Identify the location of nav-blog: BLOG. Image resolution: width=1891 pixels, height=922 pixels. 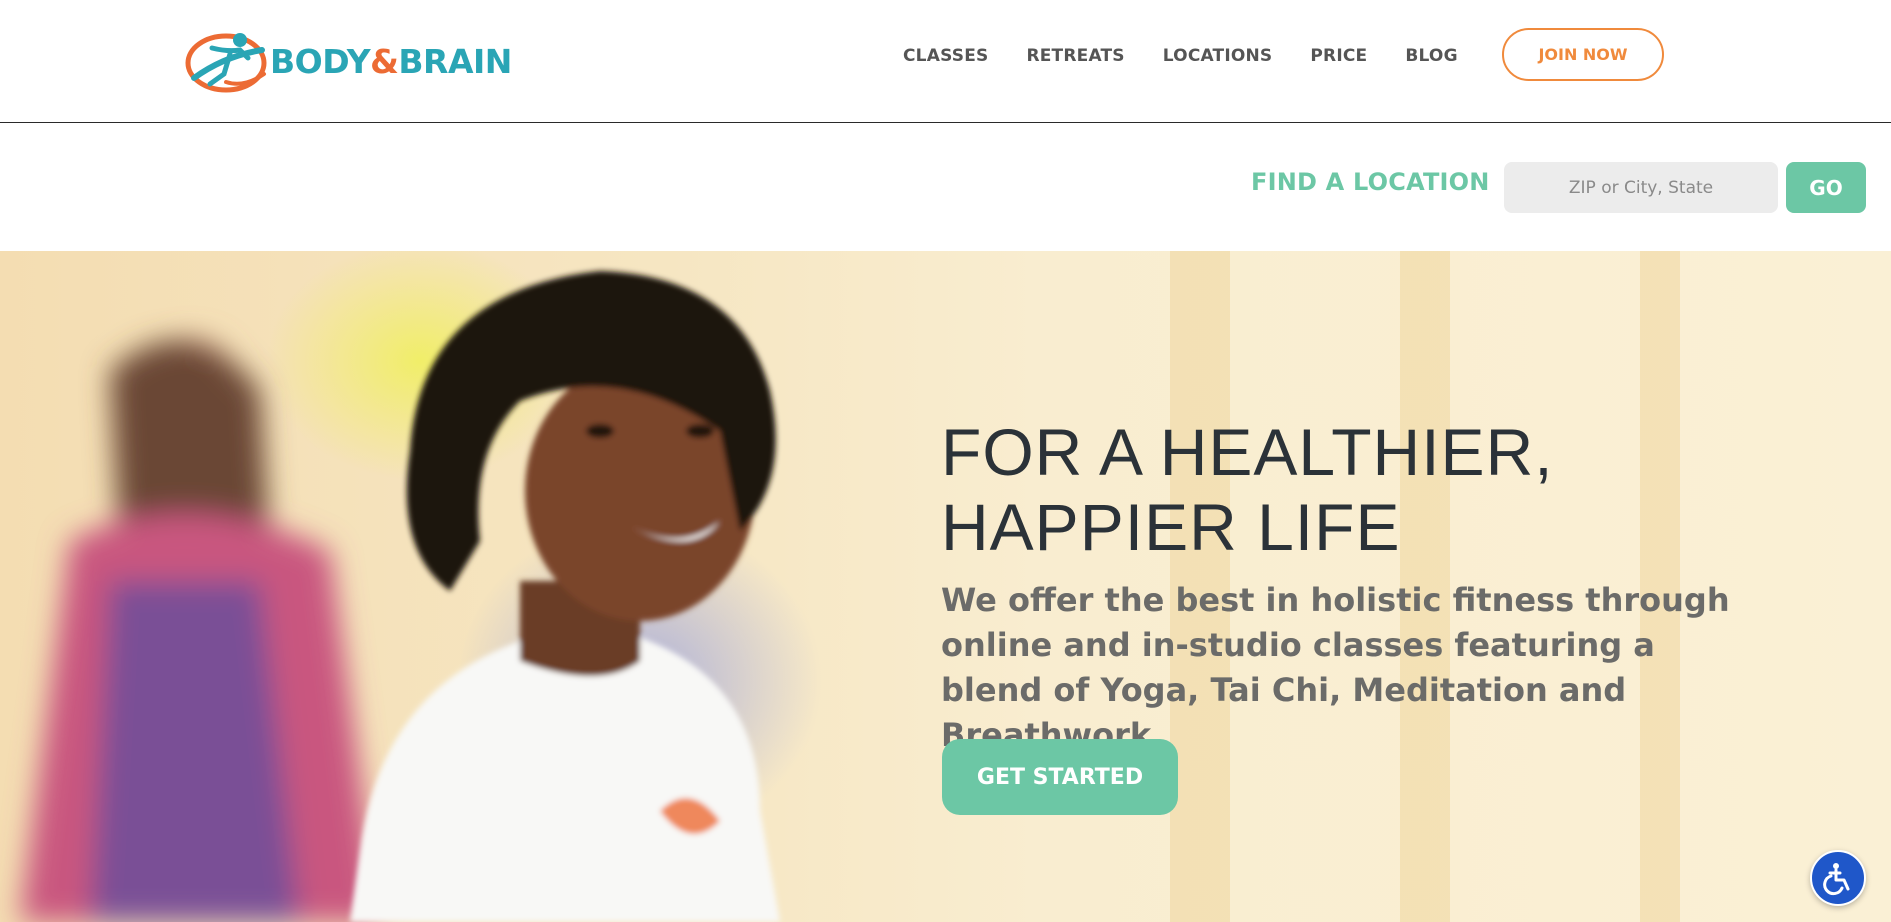
(1431, 56).